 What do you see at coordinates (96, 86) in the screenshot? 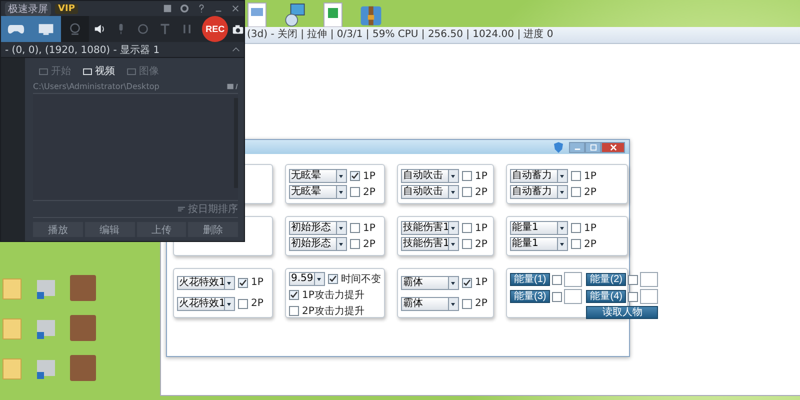
I see `folder-path: C:\Users\Administrator\Desktop` at bounding box center [96, 86].